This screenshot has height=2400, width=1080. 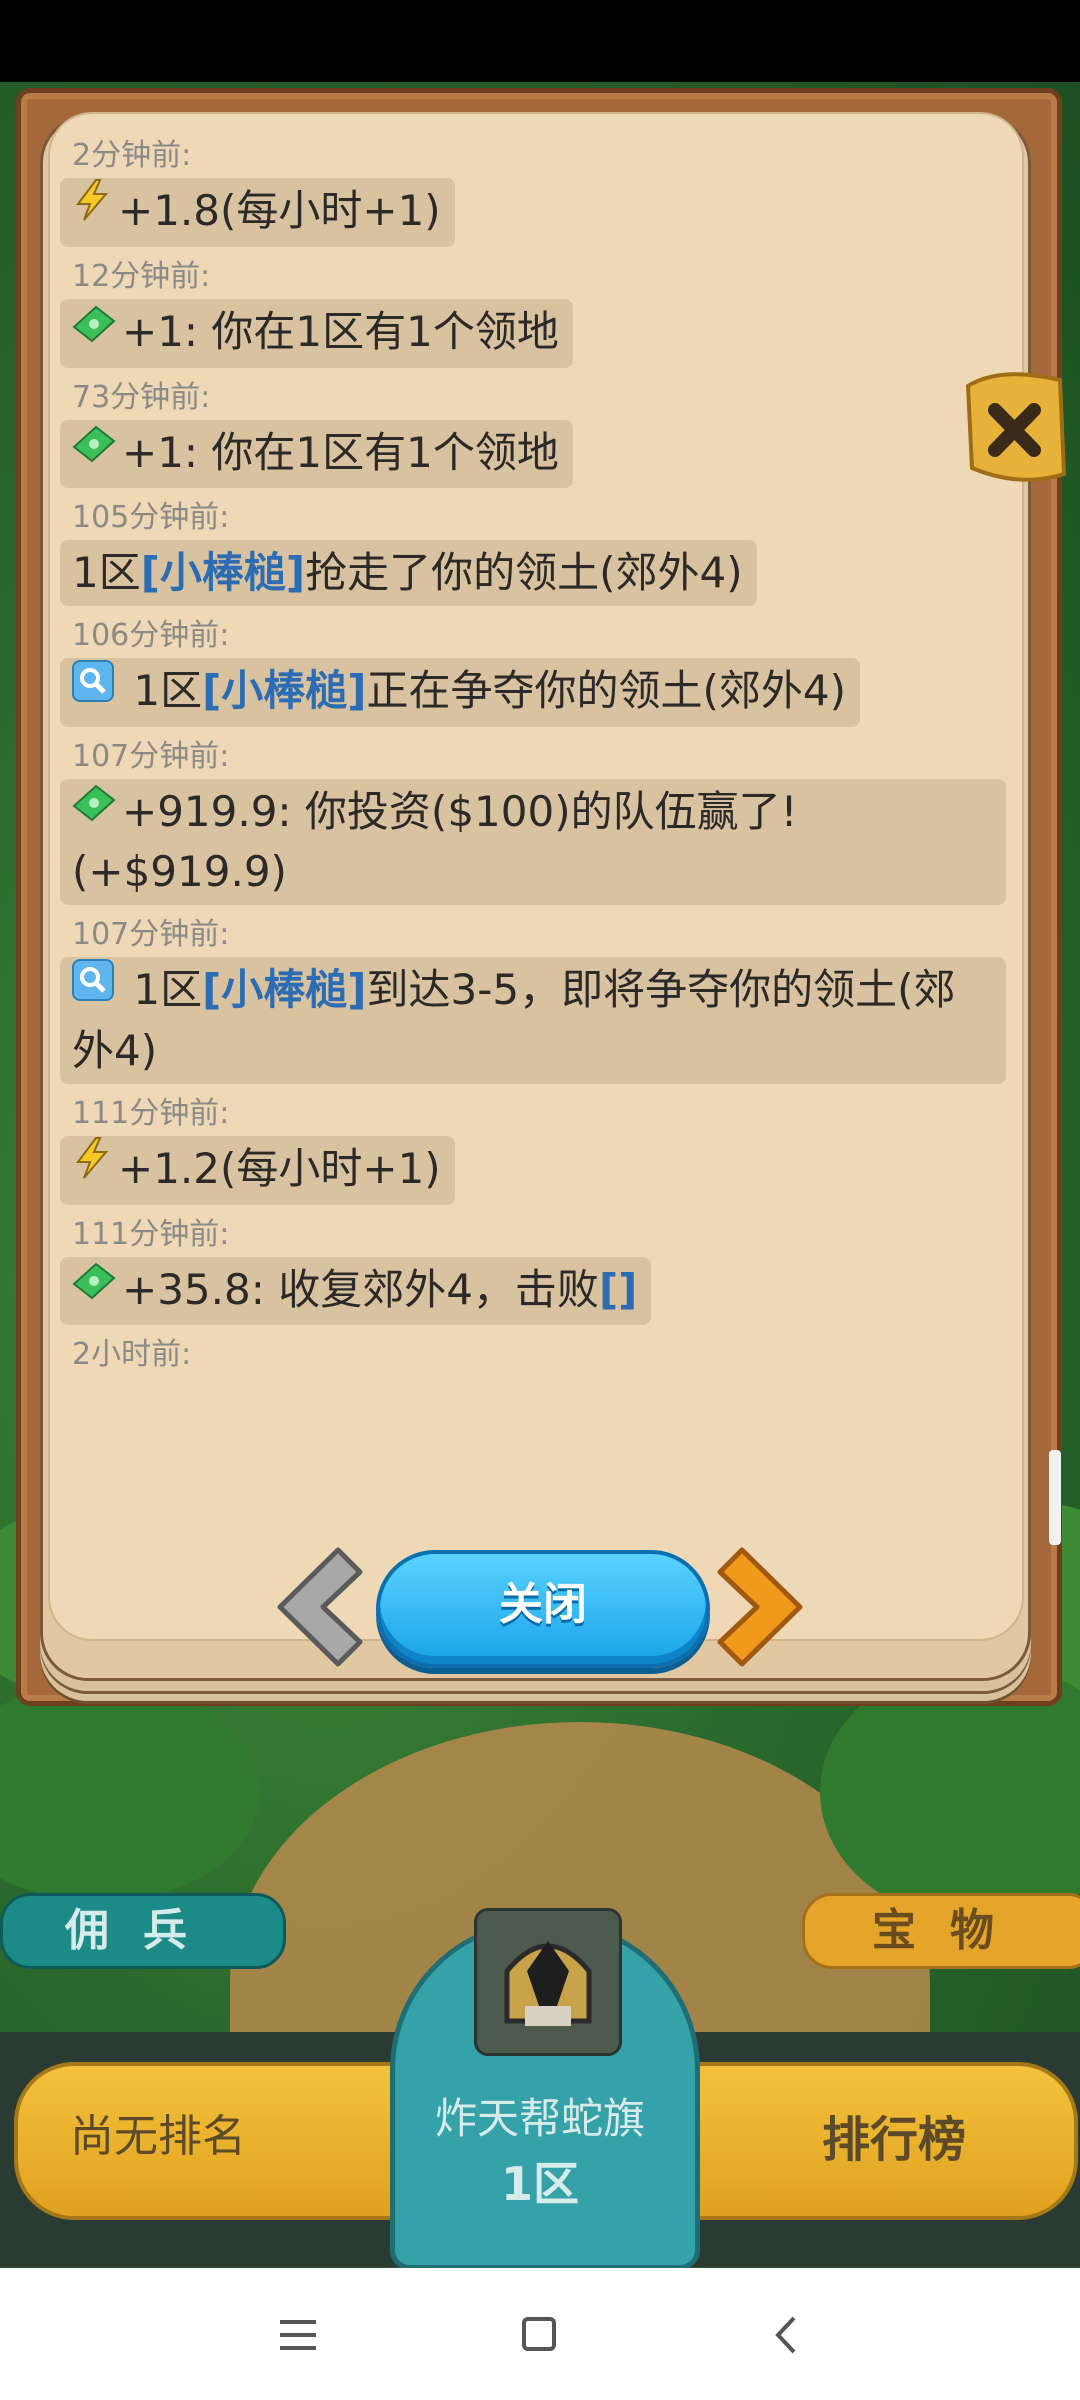 What do you see at coordinates (143, 1931) in the screenshot?
I see `mercenary-button: 佣兵` at bounding box center [143, 1931].